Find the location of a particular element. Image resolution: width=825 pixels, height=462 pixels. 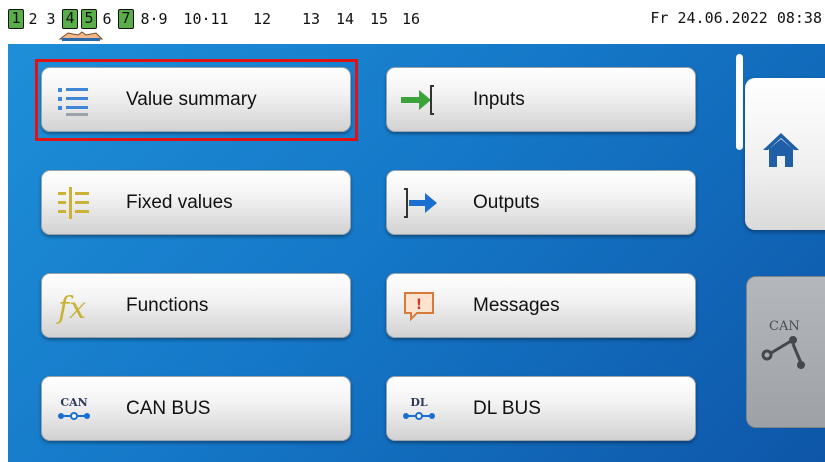

dl-bus-label: DL BUS is located at coordinates (507, 408).